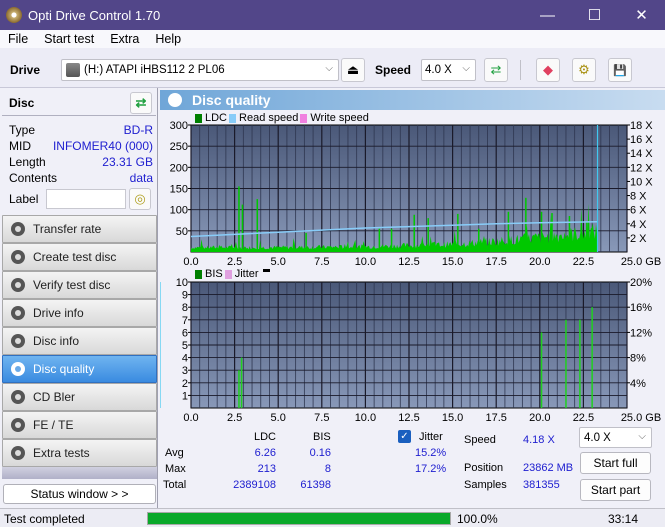  I want to click on panel-title: Disc quality, so click(231, 100).